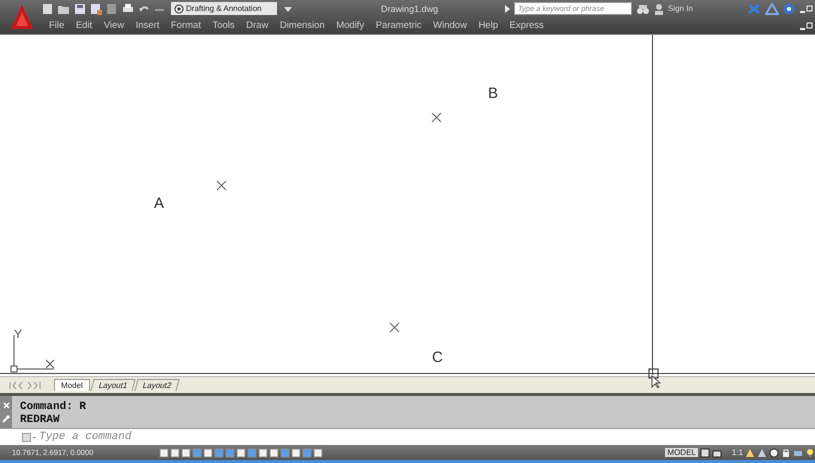 Image resolution: width=815 pixels, height=463 pixels. Describe the element at coordinates (810, 453) in the screenshot. I see `lightbulb-icon` at that location.